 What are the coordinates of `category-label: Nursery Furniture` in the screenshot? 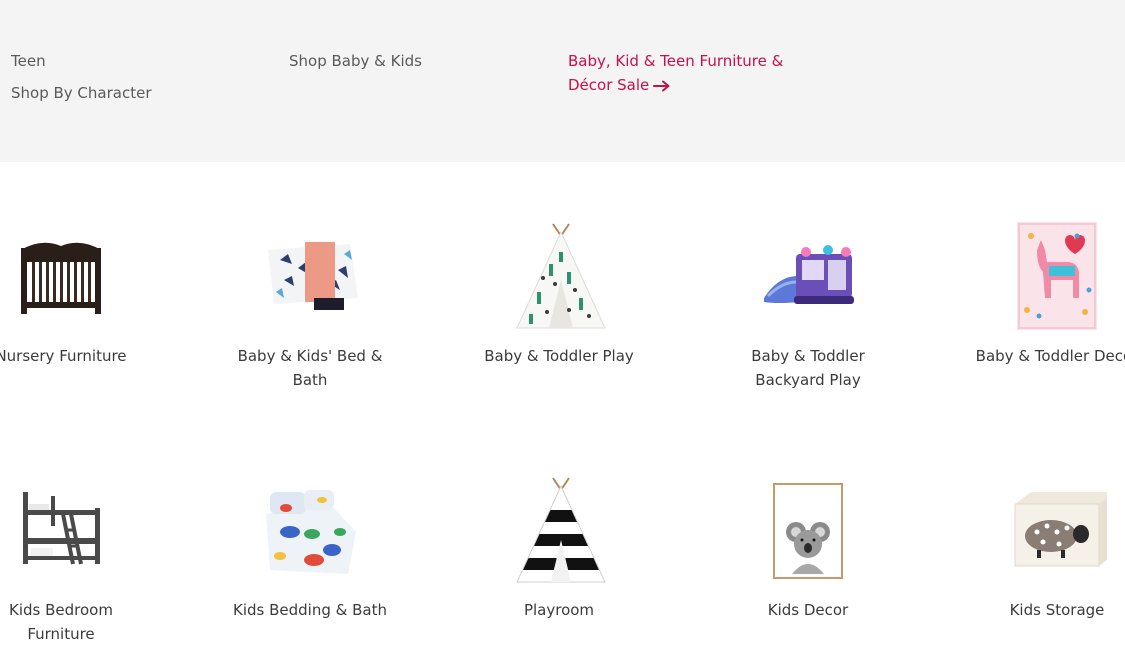 It's located at (63, 356).